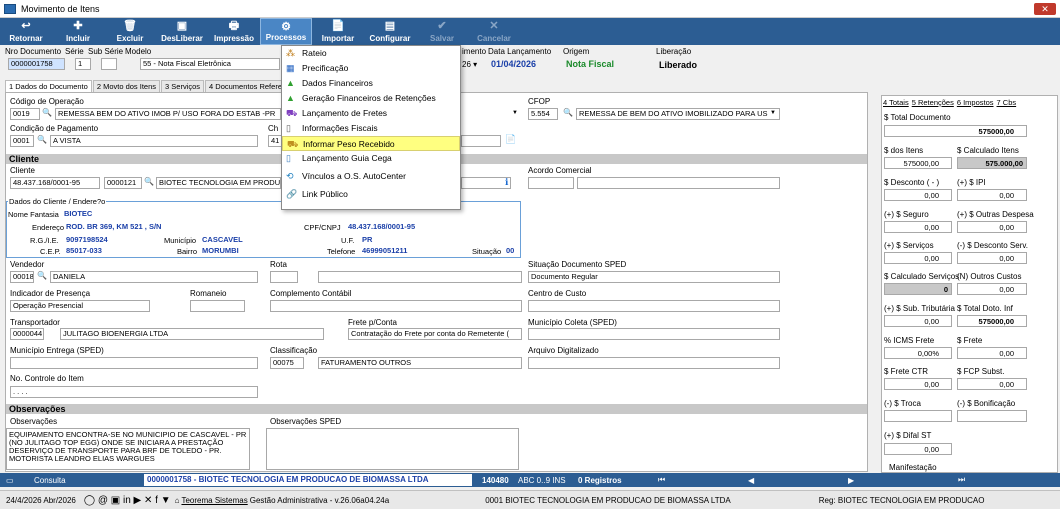  What do you see at coordinates (287, 363) in the screenshot?
I see `classificacao-code: 00075` at bounding box center [287, 363].